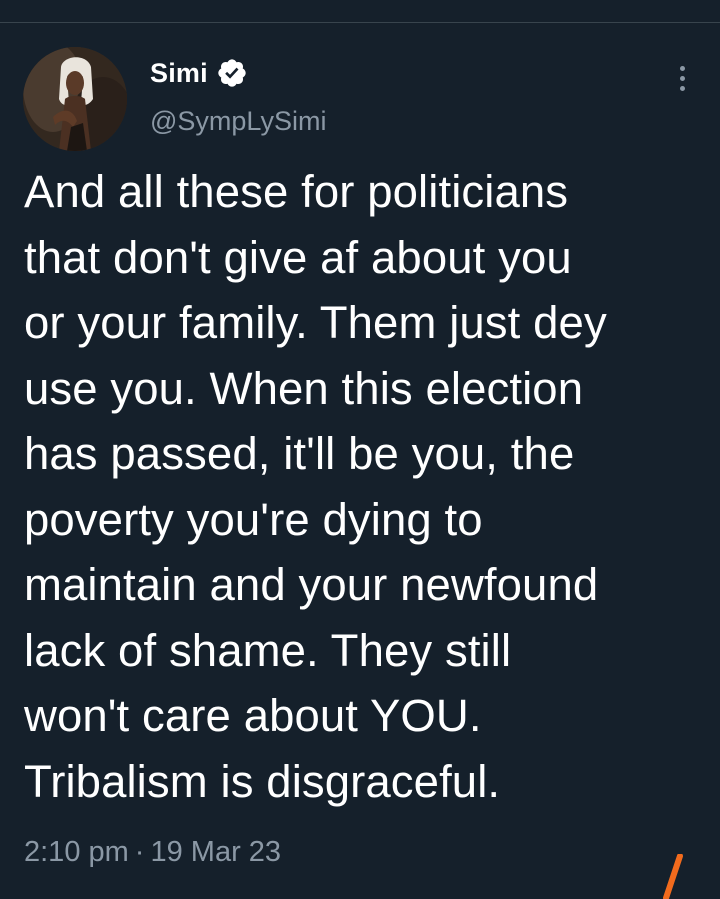 The height and width of the screenshot is (899, 720). I want to click on more-options-button, so click(682, 78).